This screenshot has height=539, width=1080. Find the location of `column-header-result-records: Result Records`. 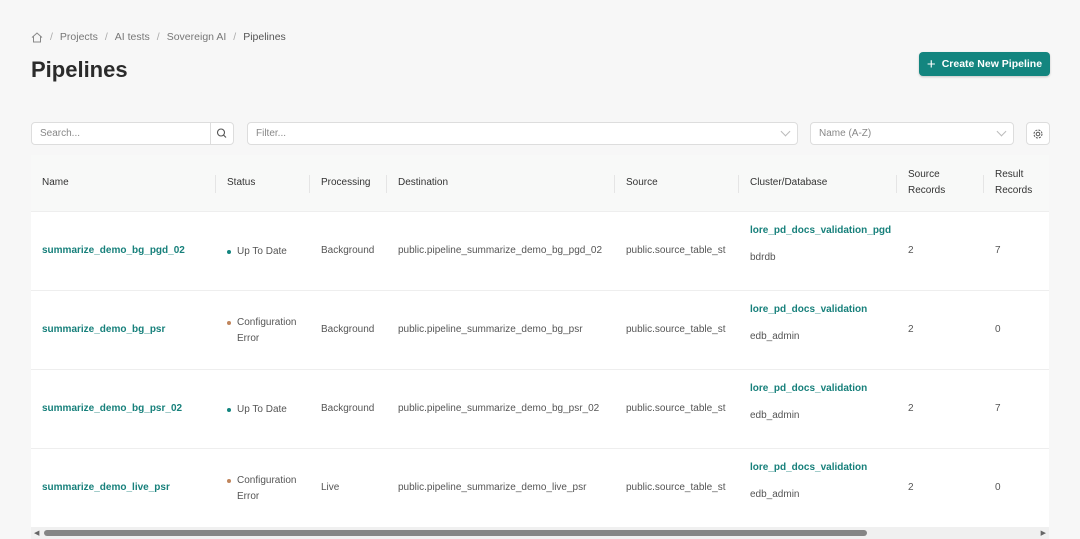

column-header-result-records: Result Records is located at coordinates (1017, 183).